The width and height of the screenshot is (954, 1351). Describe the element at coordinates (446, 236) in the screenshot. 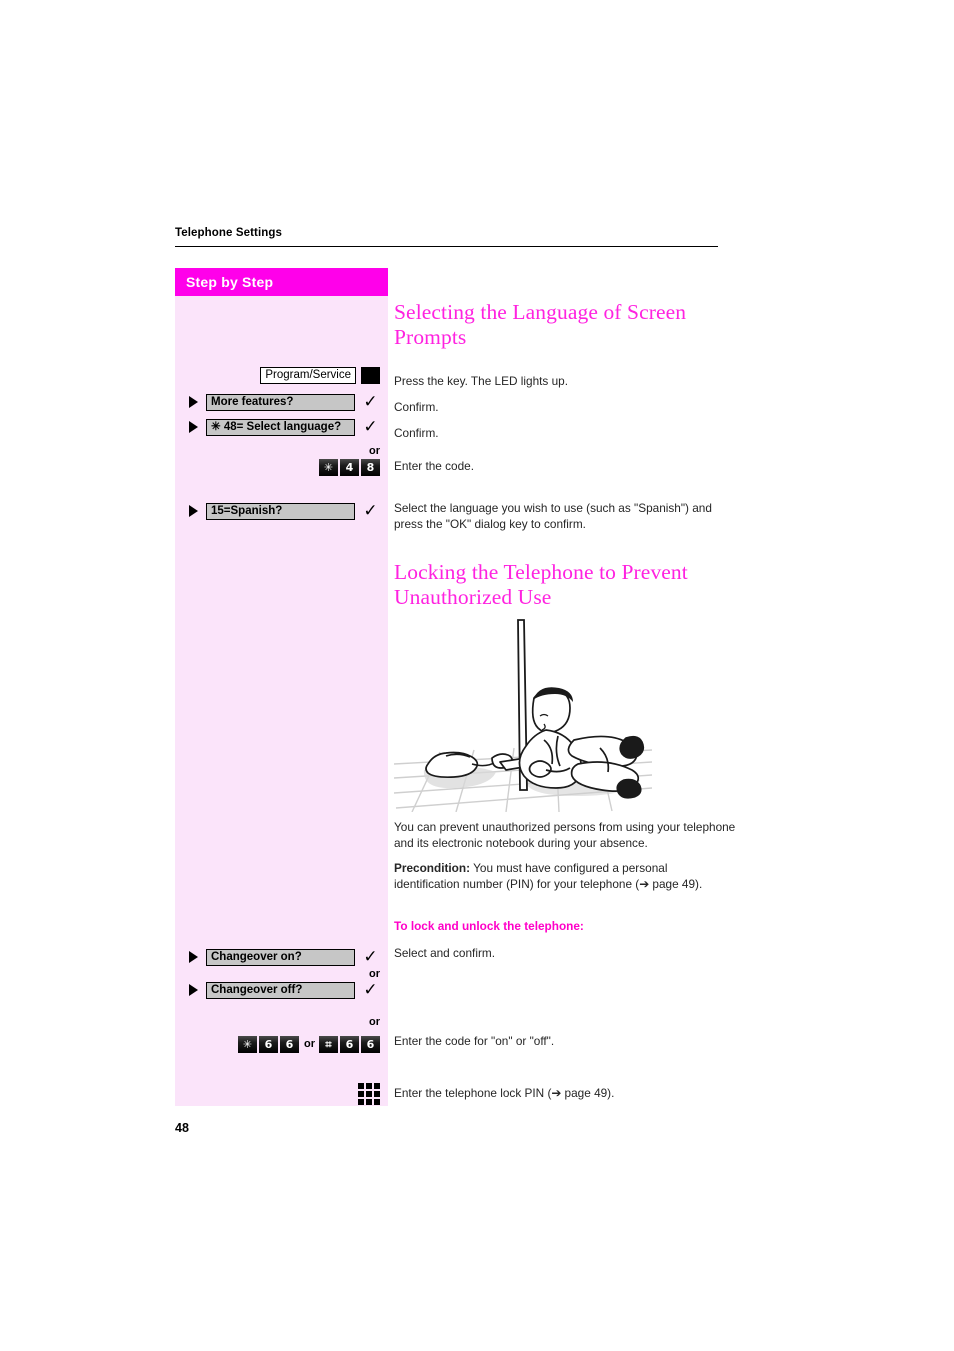

I see `running-header: Telephone Settings` at that location.